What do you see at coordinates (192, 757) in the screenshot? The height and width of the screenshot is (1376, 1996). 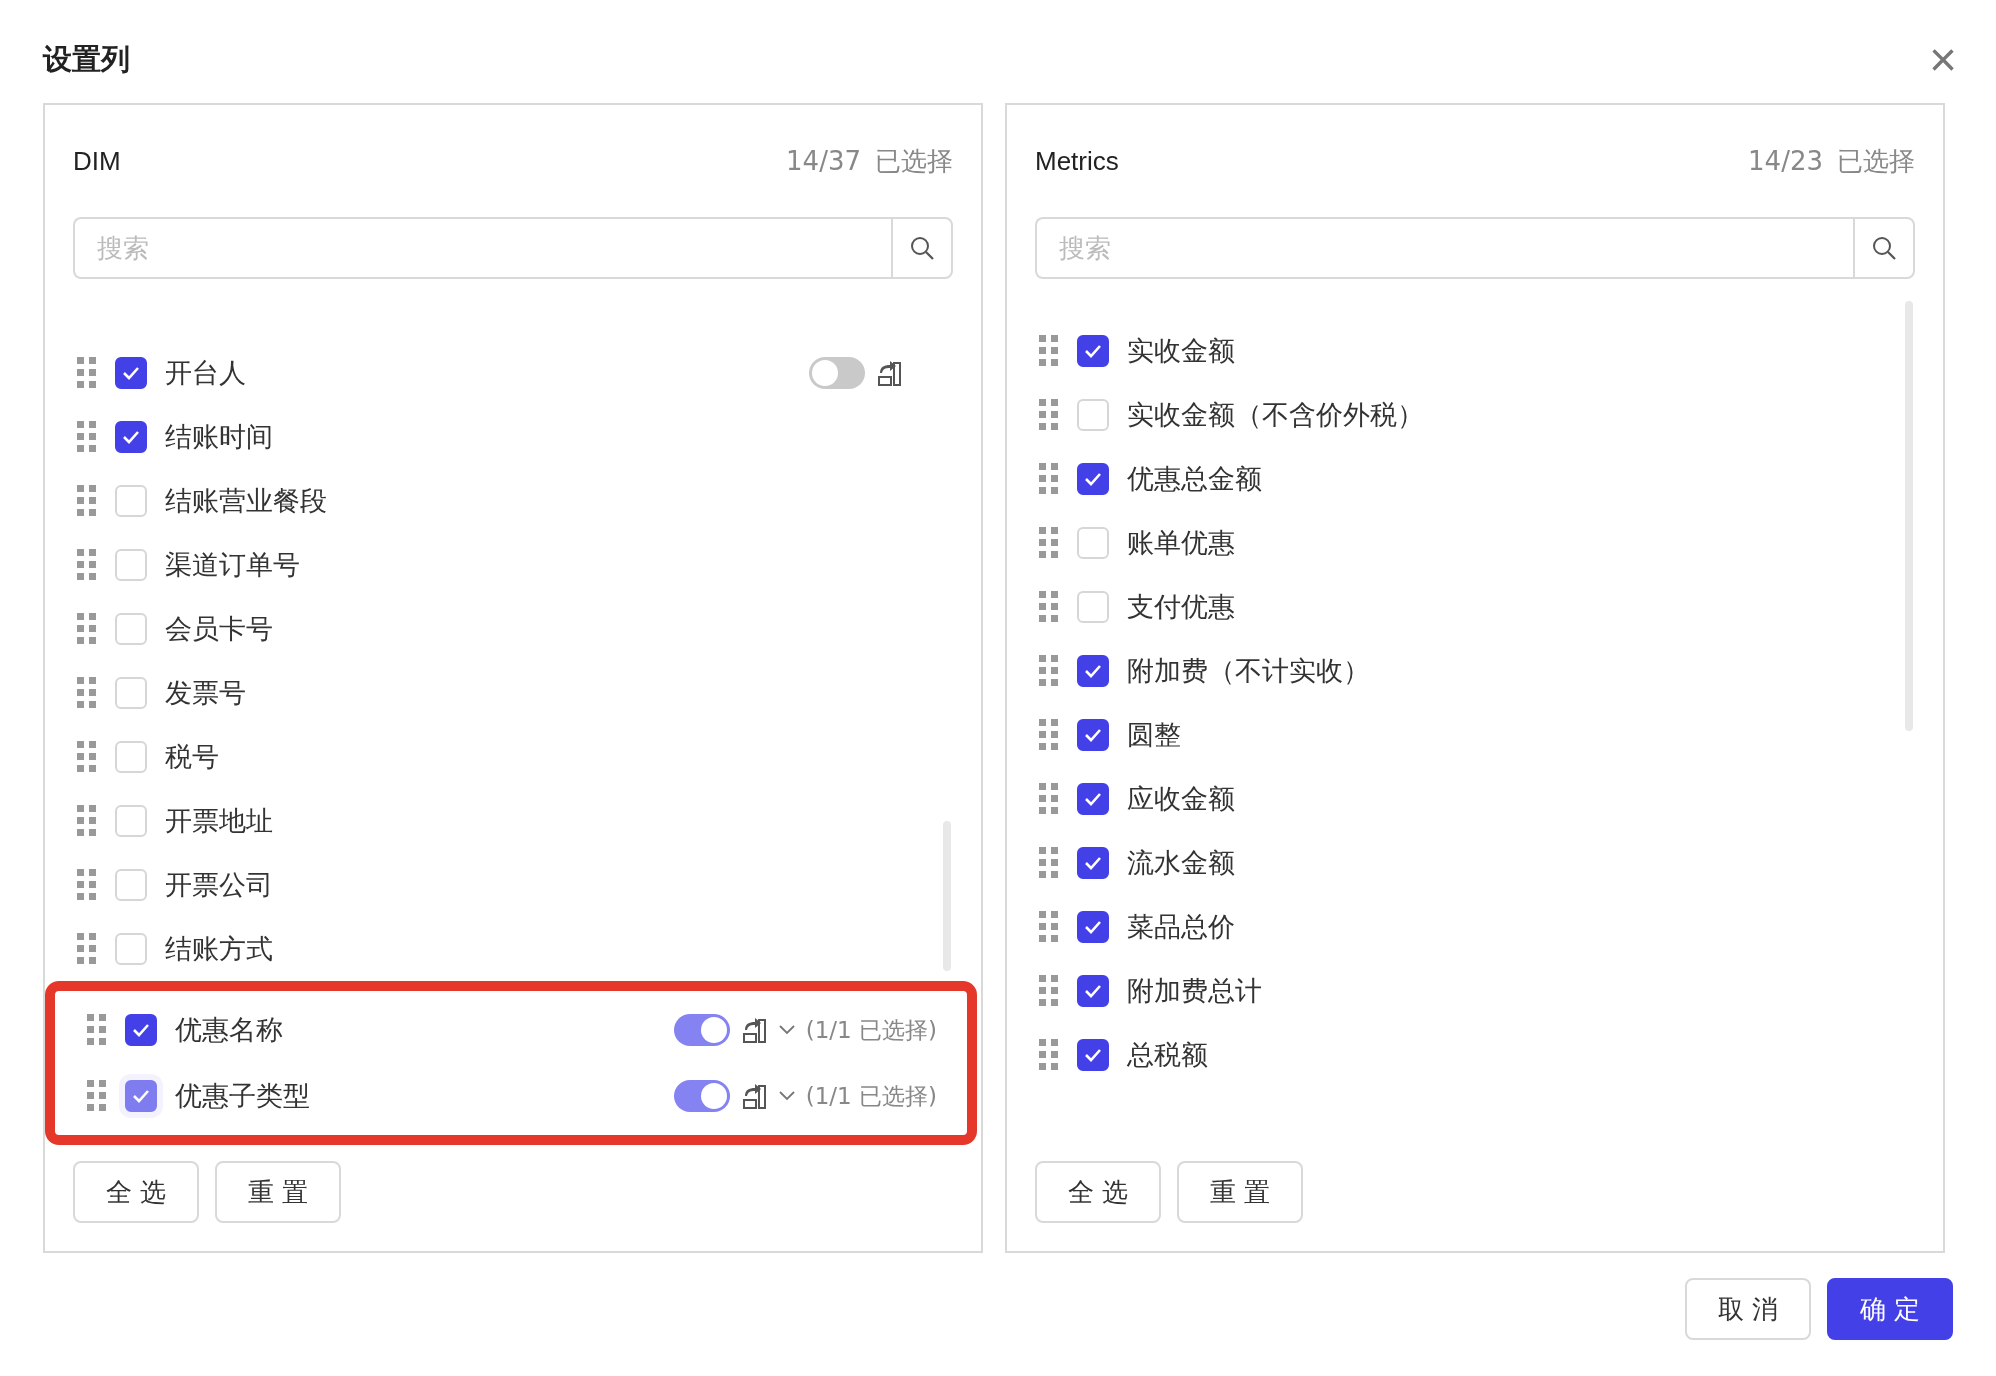 I see `column-label: 税号` at bounding box center [192, 757].